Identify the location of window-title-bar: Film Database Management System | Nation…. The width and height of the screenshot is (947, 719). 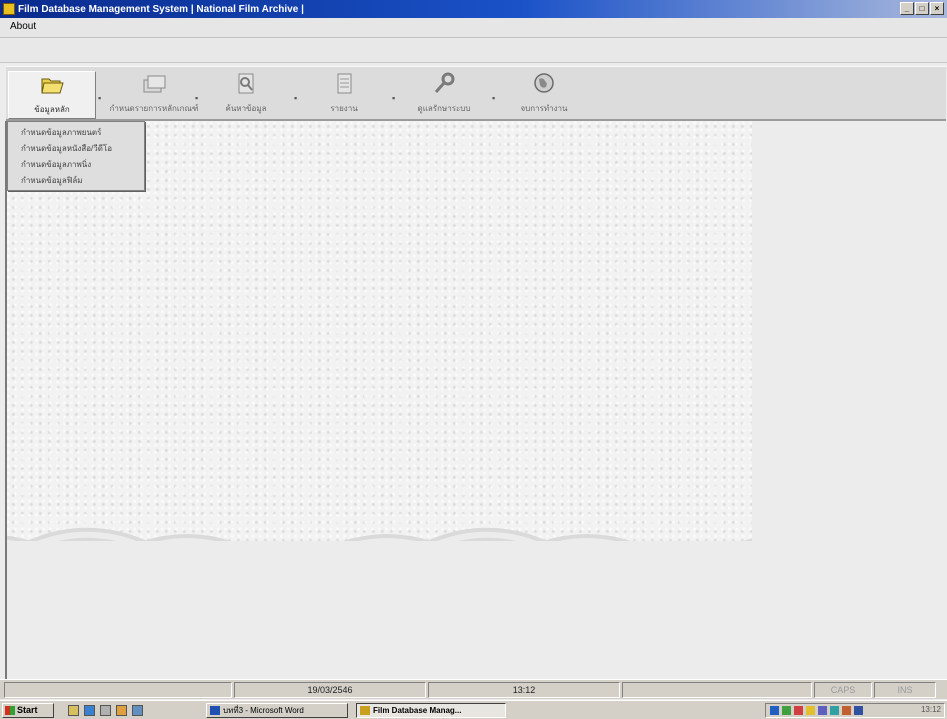
(473, 9).